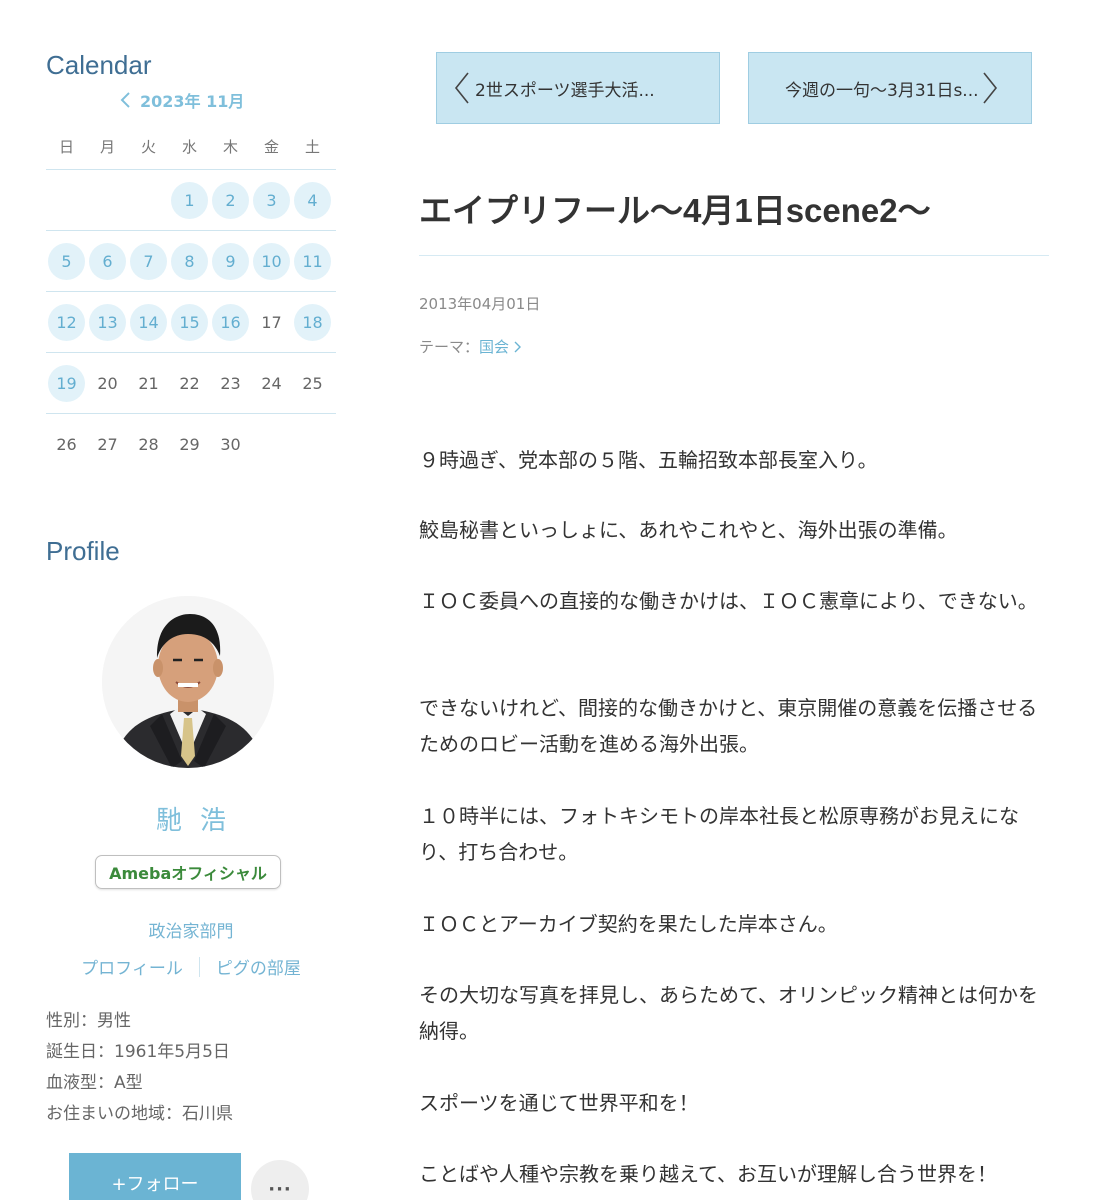 Image resolution: width=1108 pixels, height=1200 pixels. I want to click on calendar-cell: 17, so click(271, 322).